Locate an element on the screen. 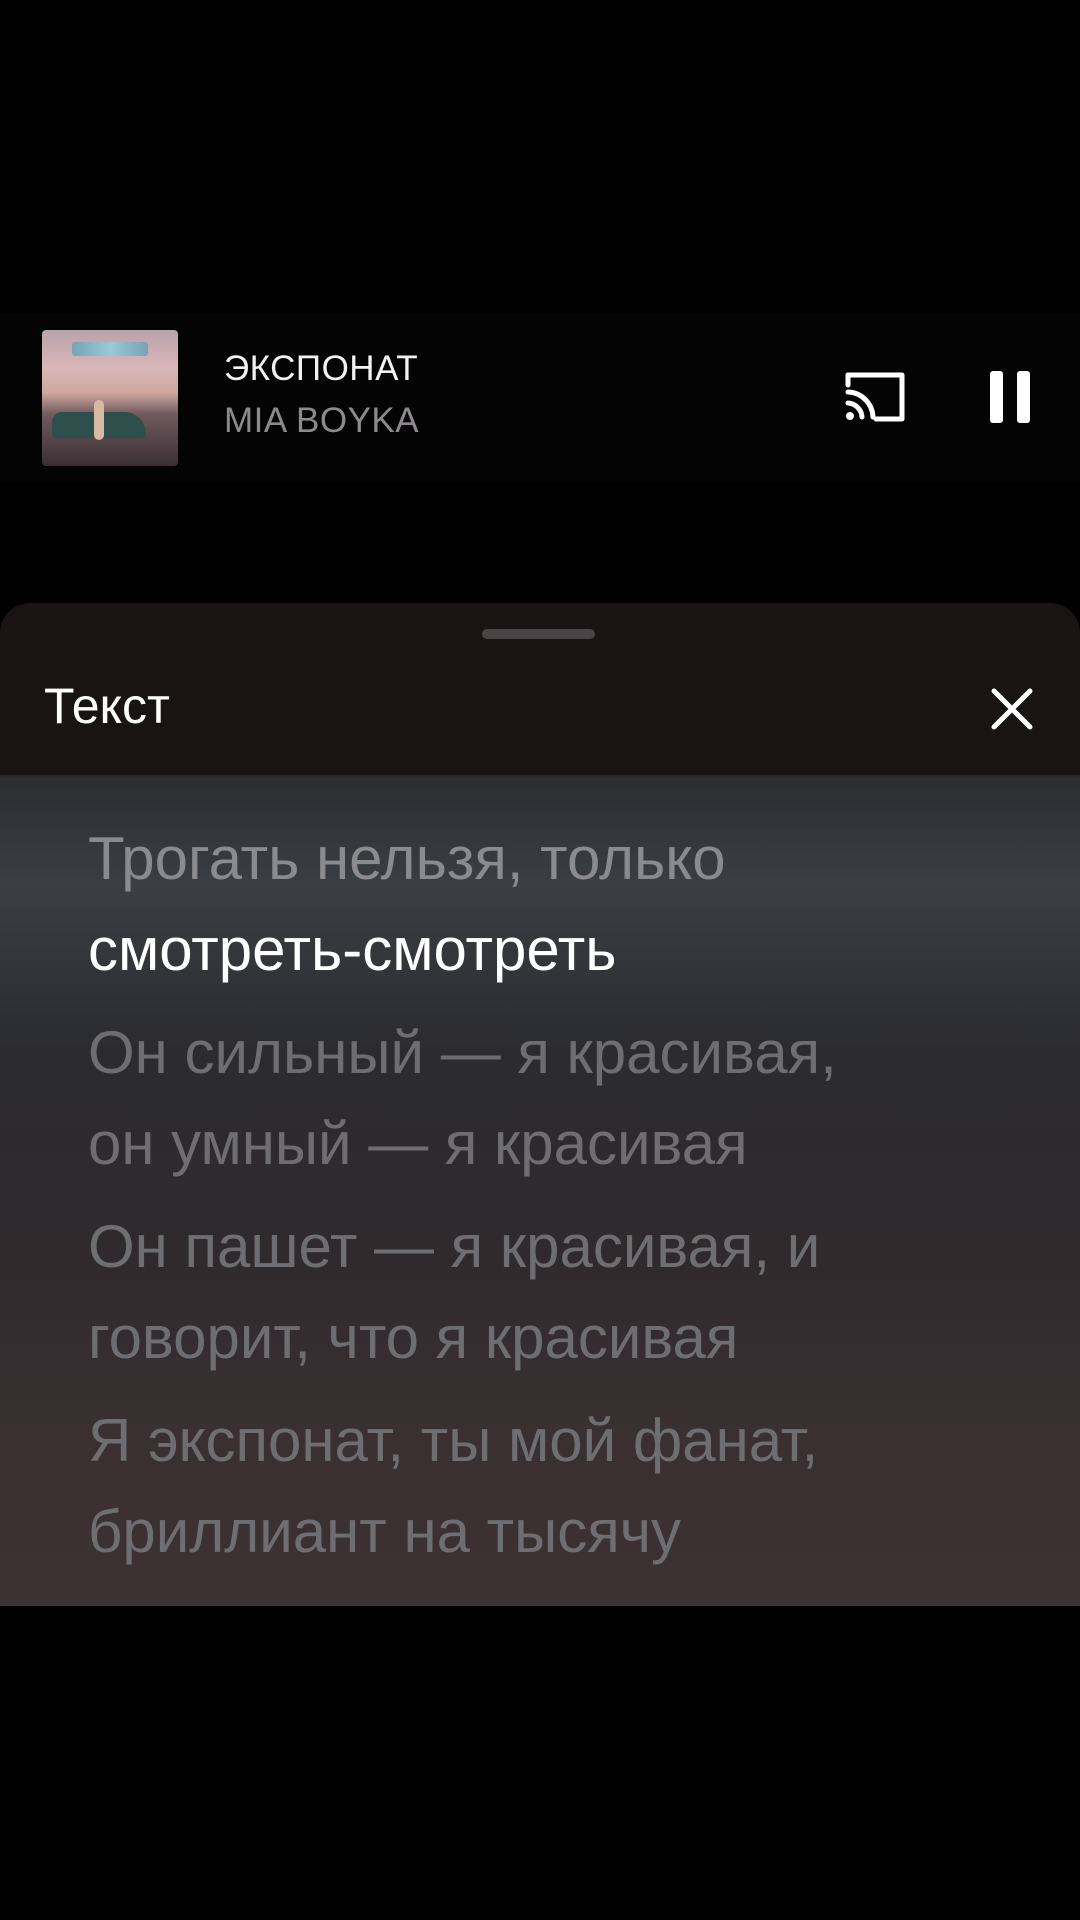 This screenshot has width=1080, height=1920. lyric-text: смотреть-смотреть is located at coordinates (352, 949).